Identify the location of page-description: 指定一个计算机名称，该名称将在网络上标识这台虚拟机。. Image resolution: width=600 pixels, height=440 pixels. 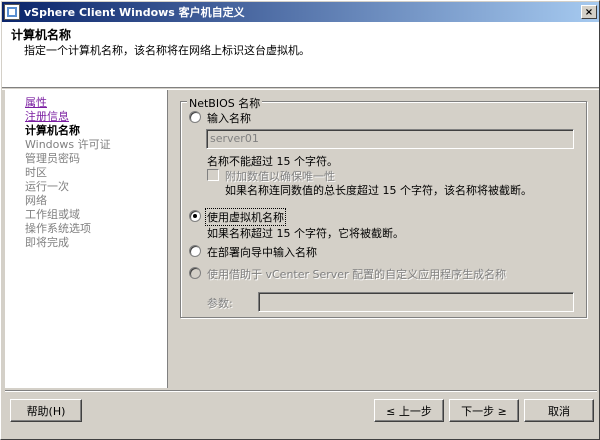
(167, 50).